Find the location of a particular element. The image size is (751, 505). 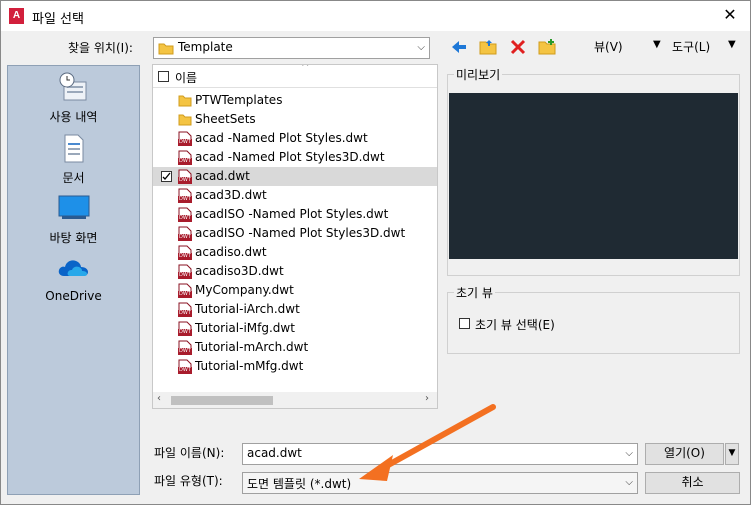

file-list-header: 이름 ^ is located at coordinates (295, 76).